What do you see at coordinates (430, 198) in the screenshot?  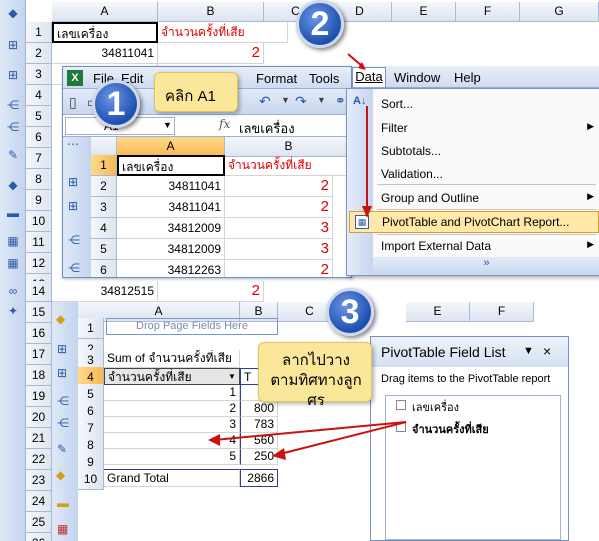 I see `menu-item-group-outline: Group and Outline` at bounding box center [430, 198].